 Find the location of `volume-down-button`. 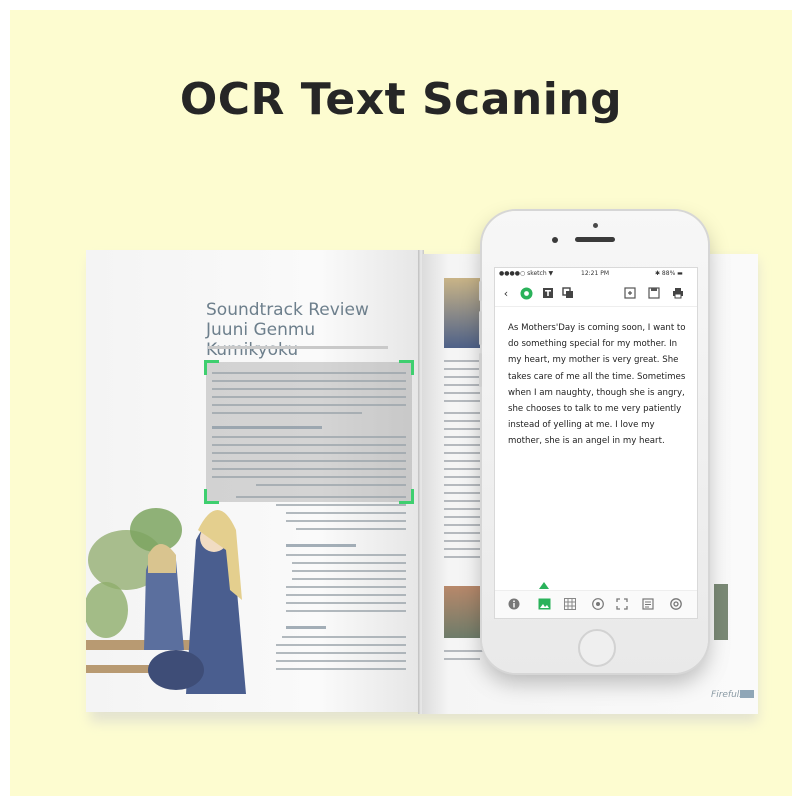

volume-down-button is located at coordinates (480, 370).